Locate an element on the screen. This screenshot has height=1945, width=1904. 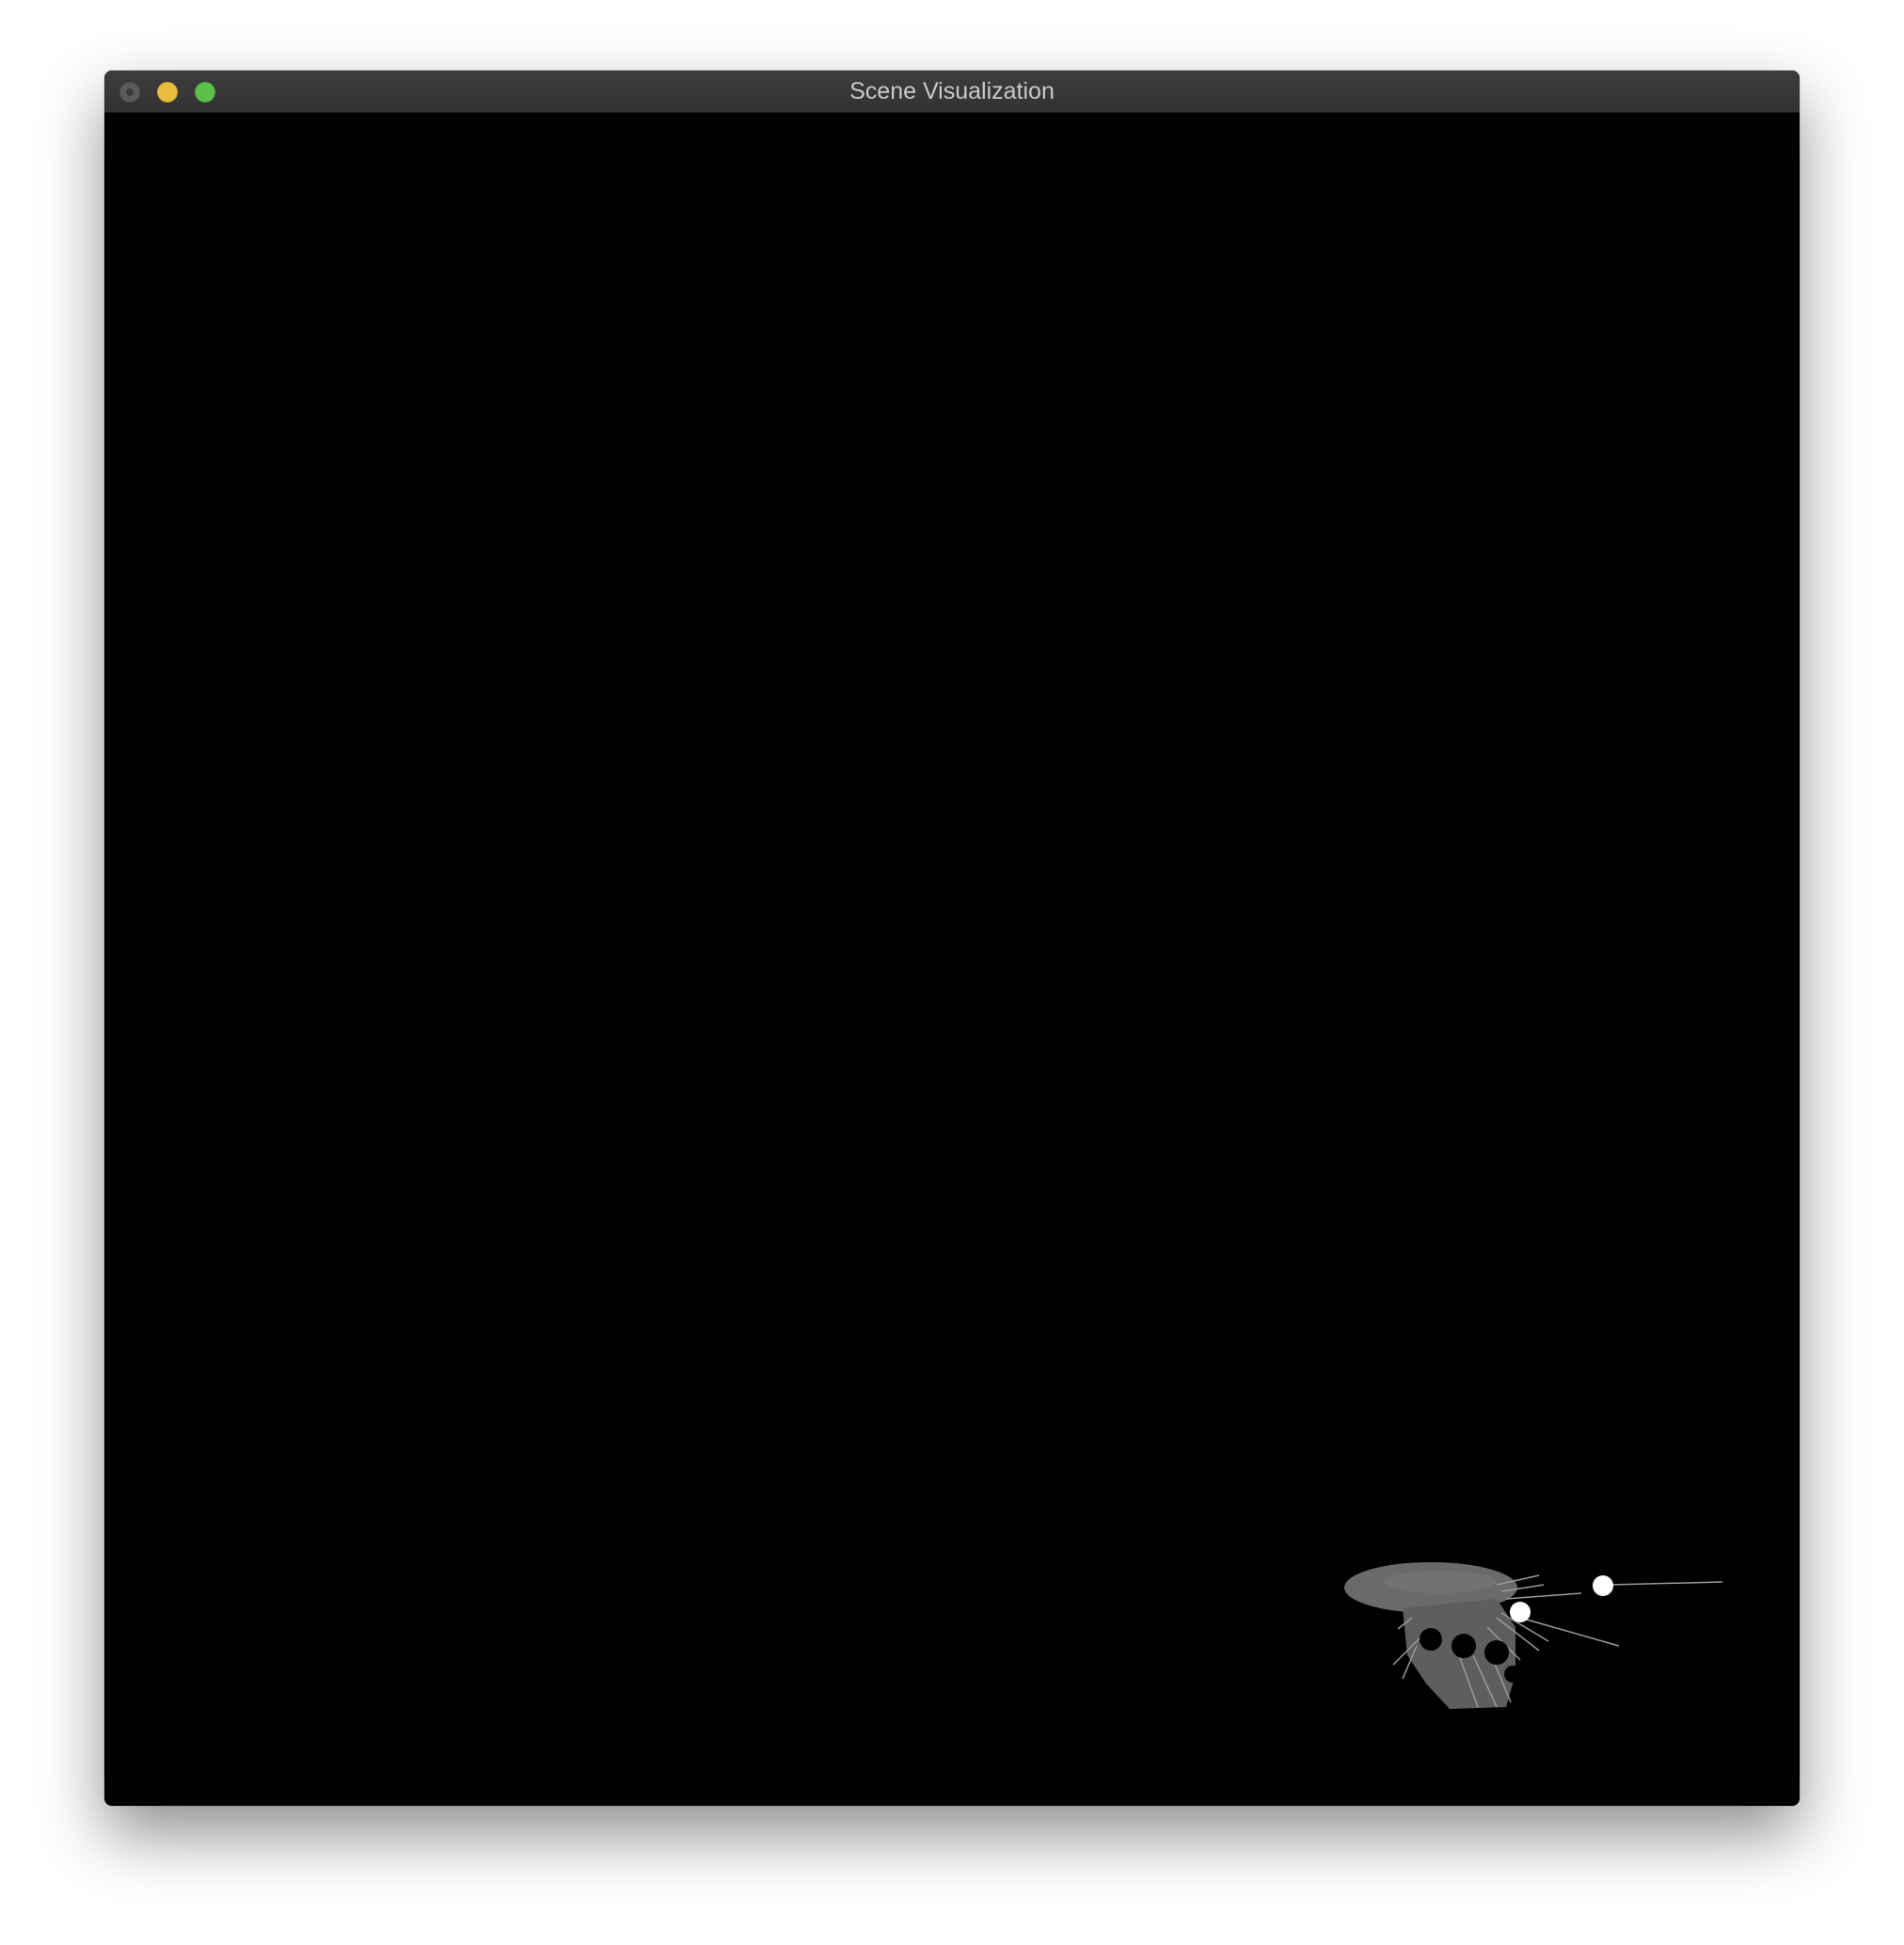
point-cloud-object is located at coordinates (1533, 1635).